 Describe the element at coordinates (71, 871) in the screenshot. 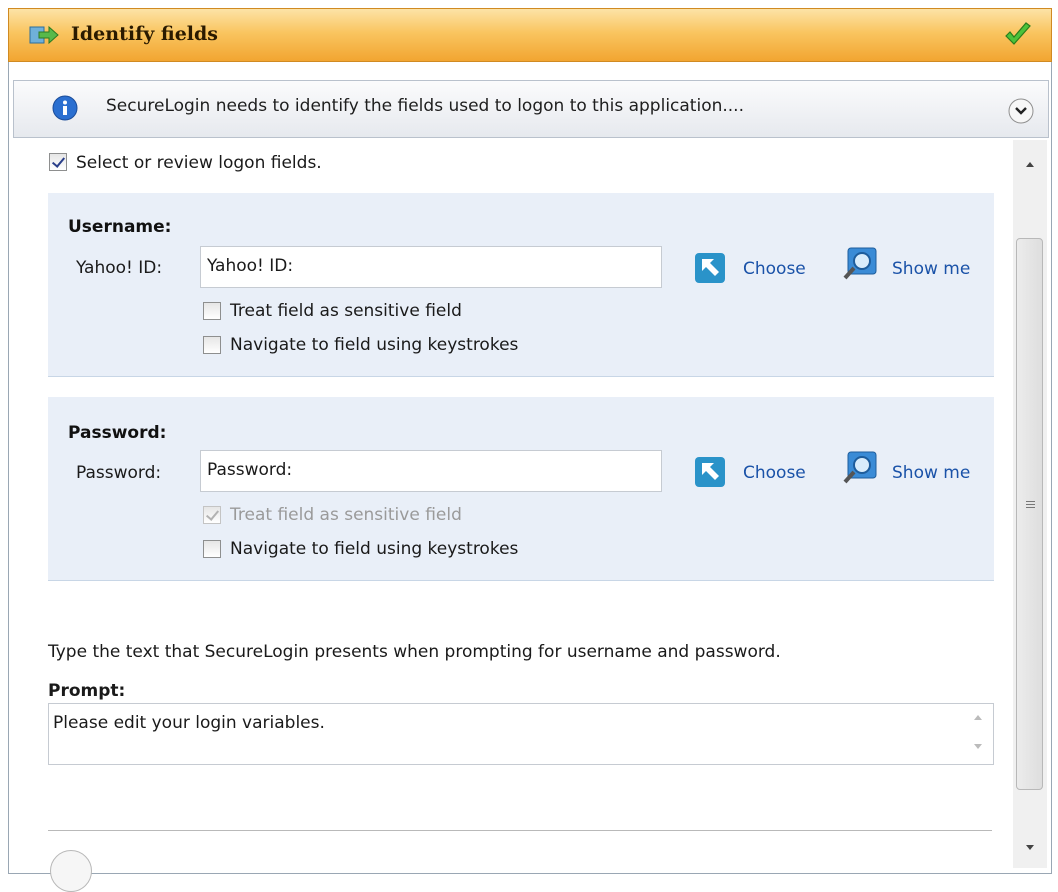

I see `expand-circle-icon` at that location.